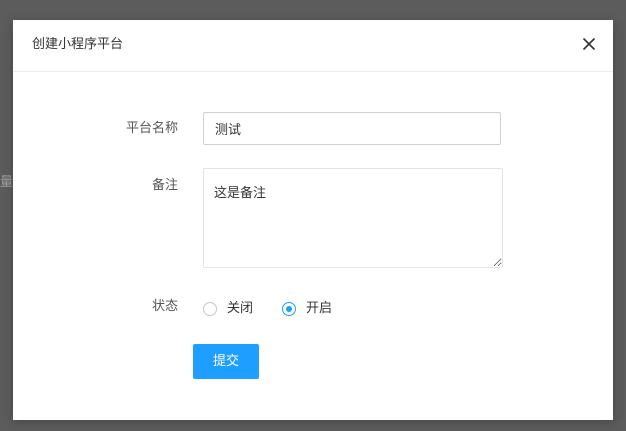 The width and height of the screenshot is (626, 431). I want to click on radio-checked-icon, so click(289, 309).